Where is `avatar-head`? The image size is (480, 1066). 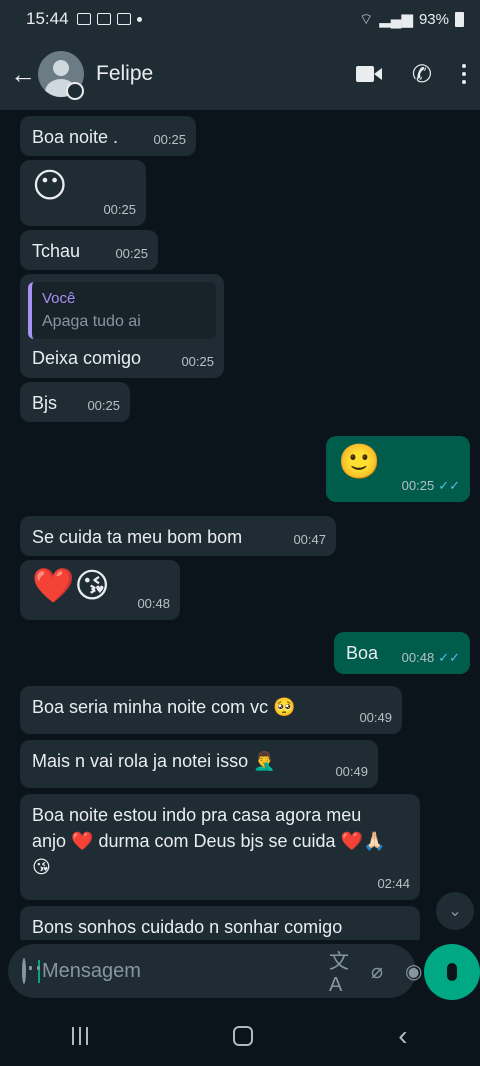
avatar-head is located at coordinates (61, 68).